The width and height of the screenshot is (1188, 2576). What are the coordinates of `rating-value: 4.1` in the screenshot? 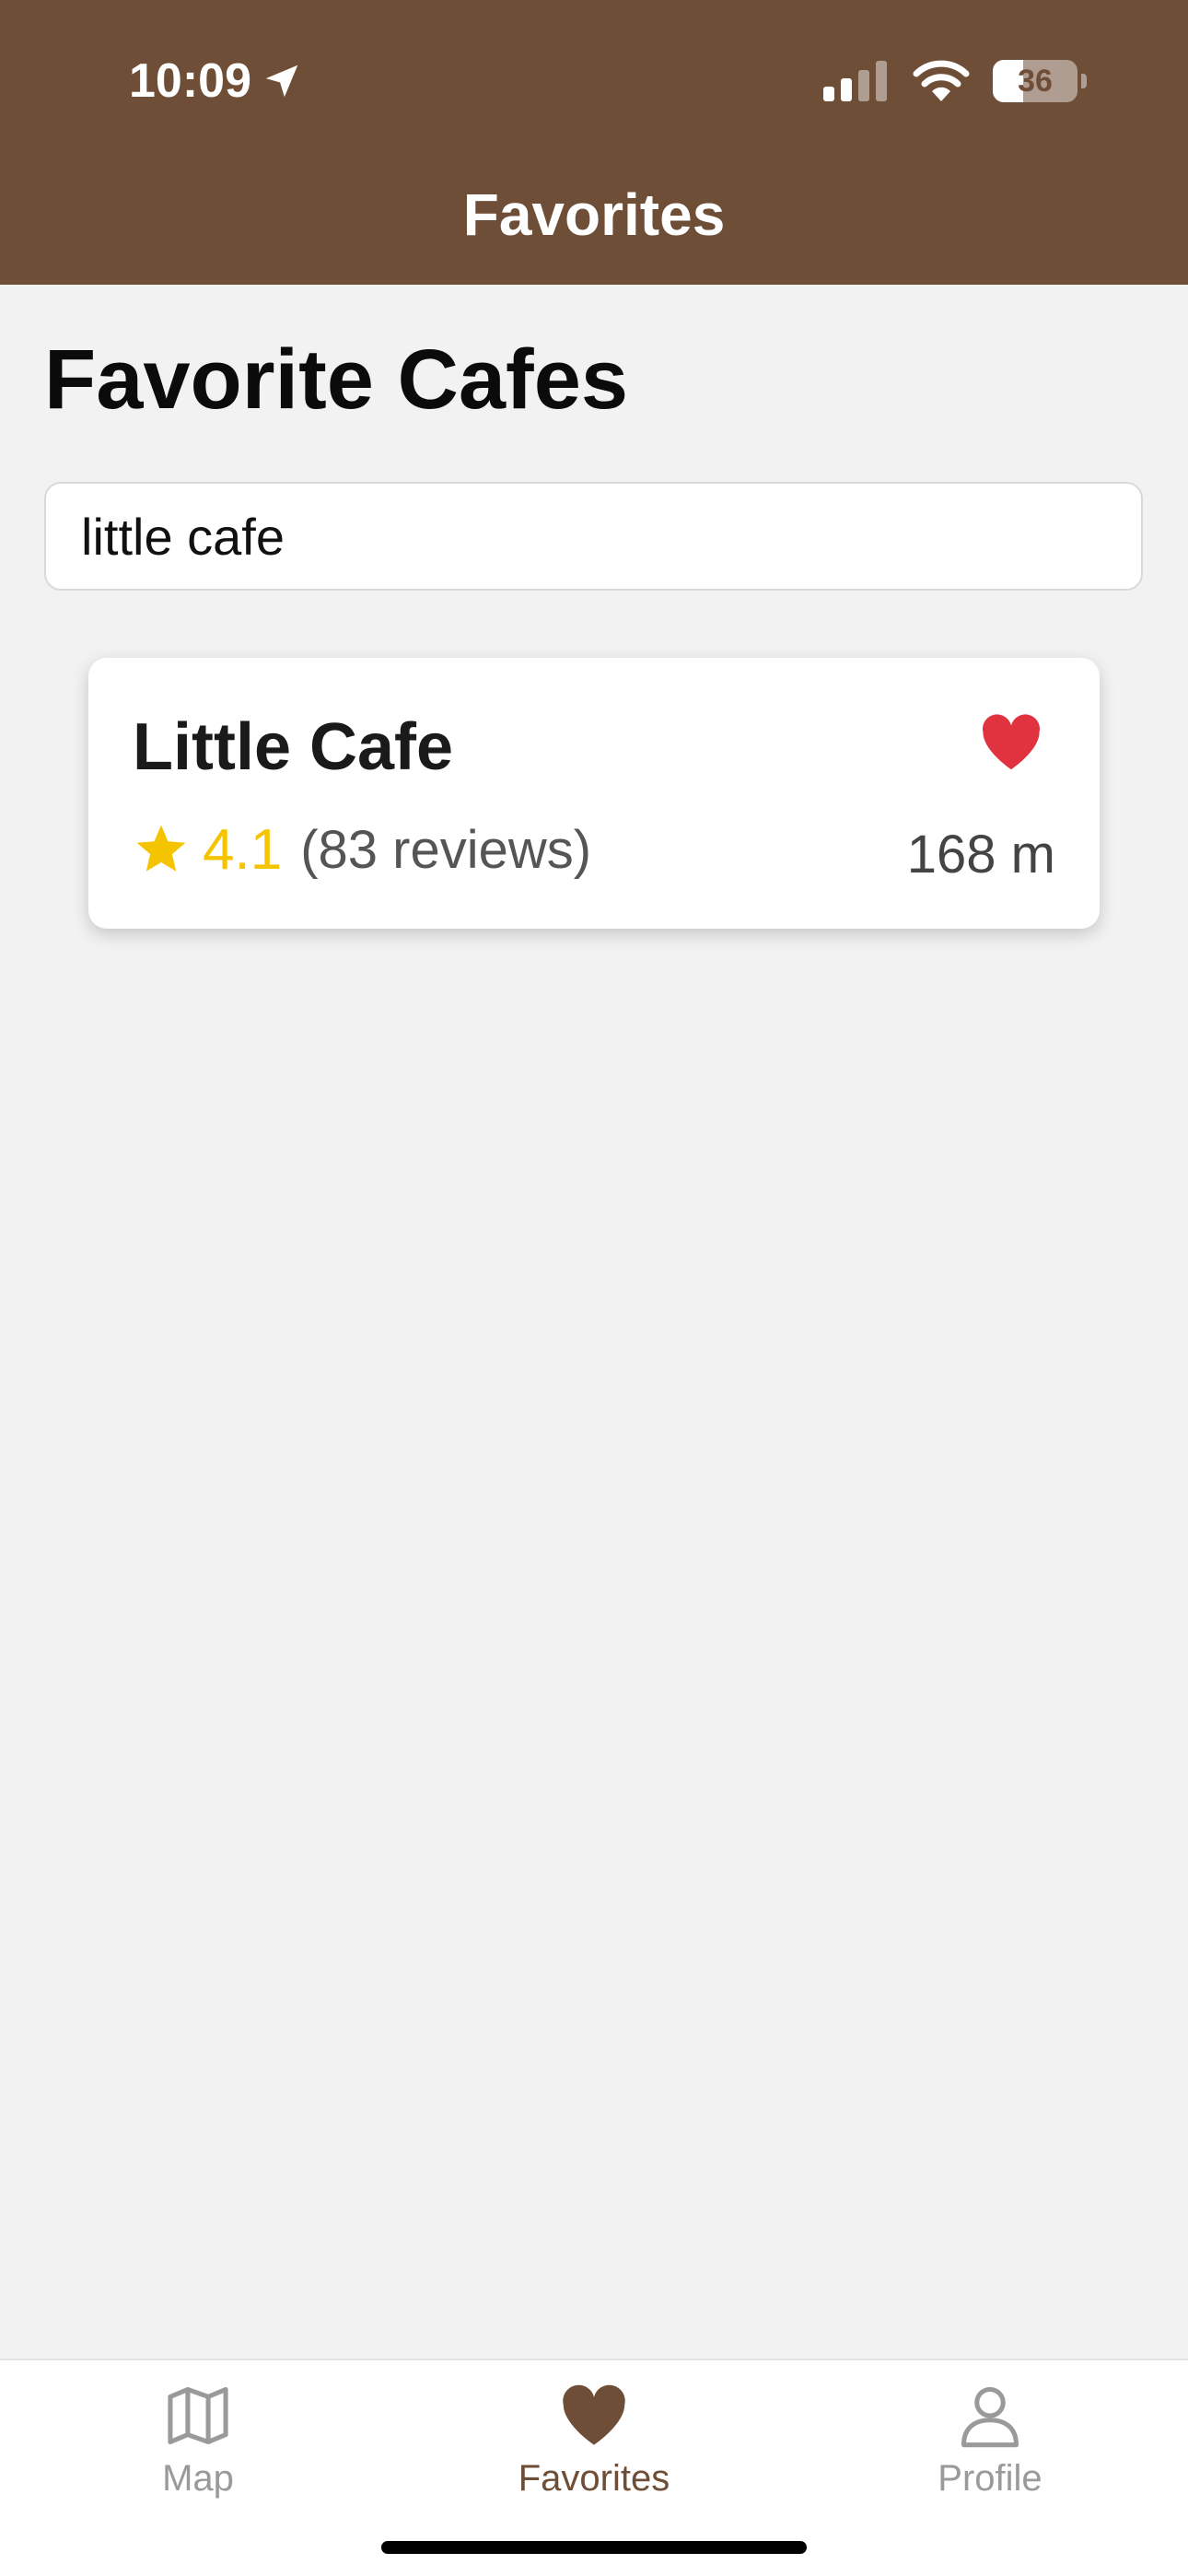 It's located at (243, 849).